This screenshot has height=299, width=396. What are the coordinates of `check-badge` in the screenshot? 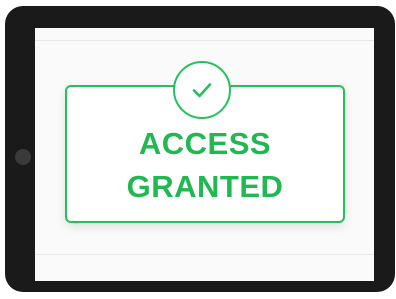 It's located at (202, 90).